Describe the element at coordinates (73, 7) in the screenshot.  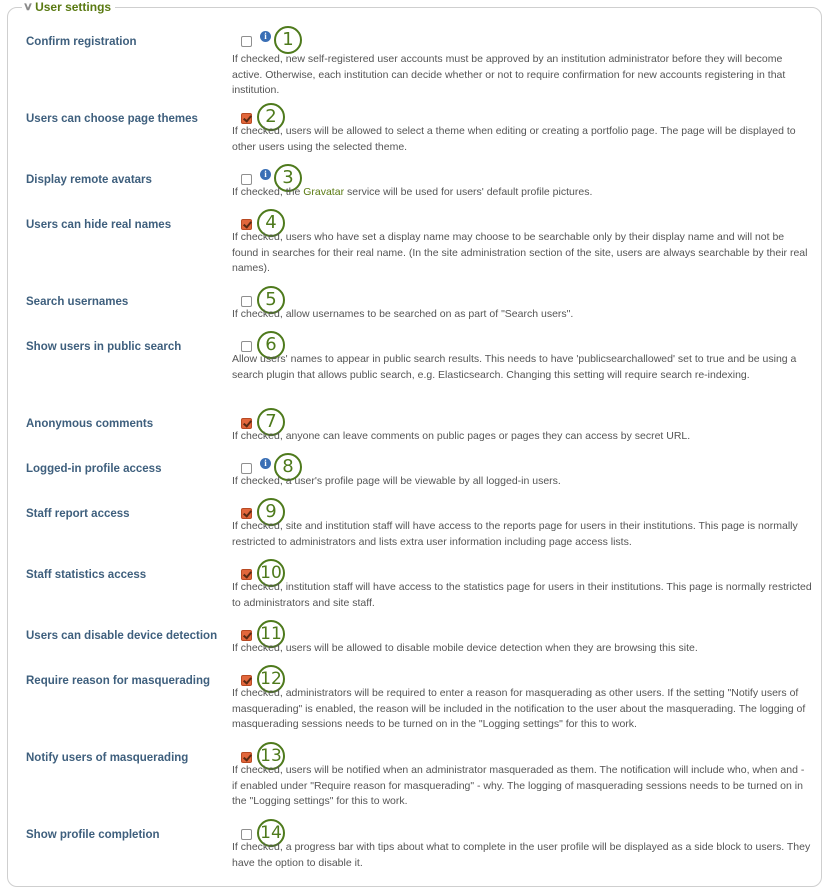
I see `section-title: User settings` at that location.